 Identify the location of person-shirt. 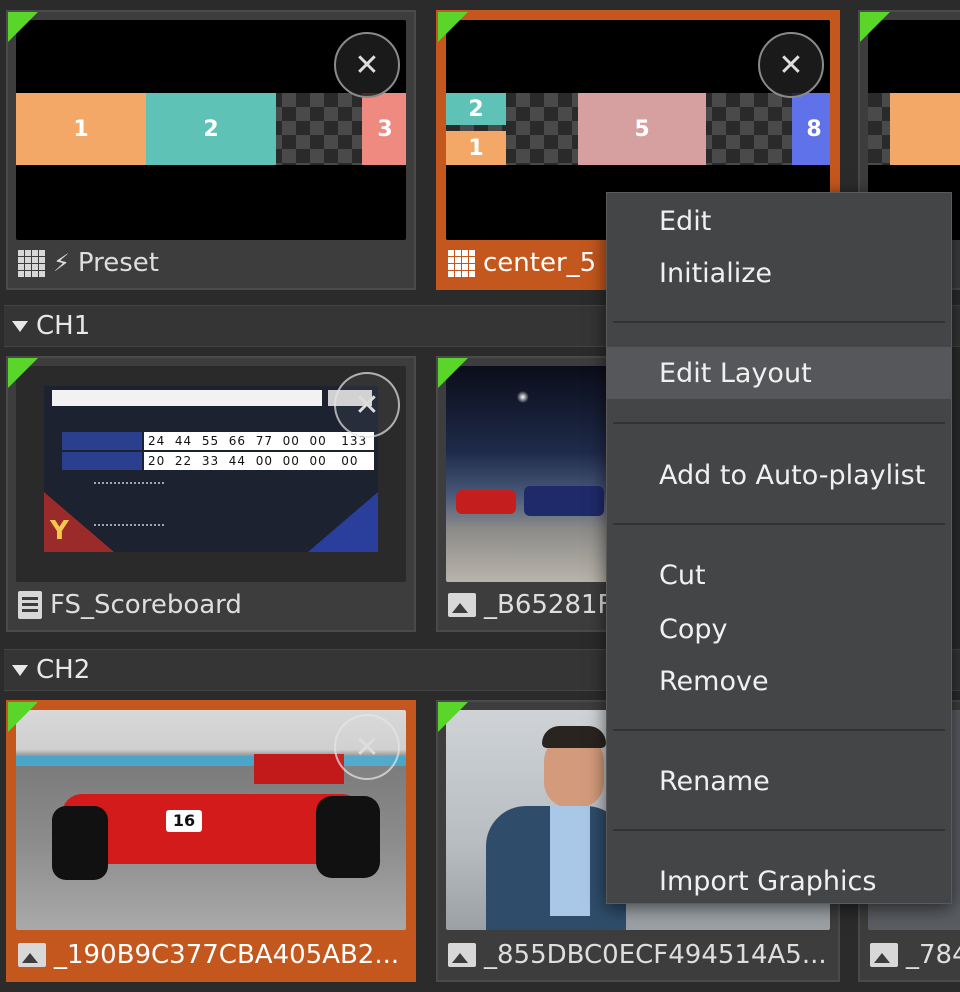
(570, 861).